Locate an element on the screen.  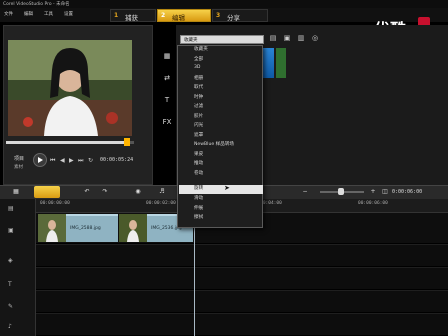
track-headers: ▤ ▣ ◈ T ✎ ♪ is located at coordinates (18, 267).